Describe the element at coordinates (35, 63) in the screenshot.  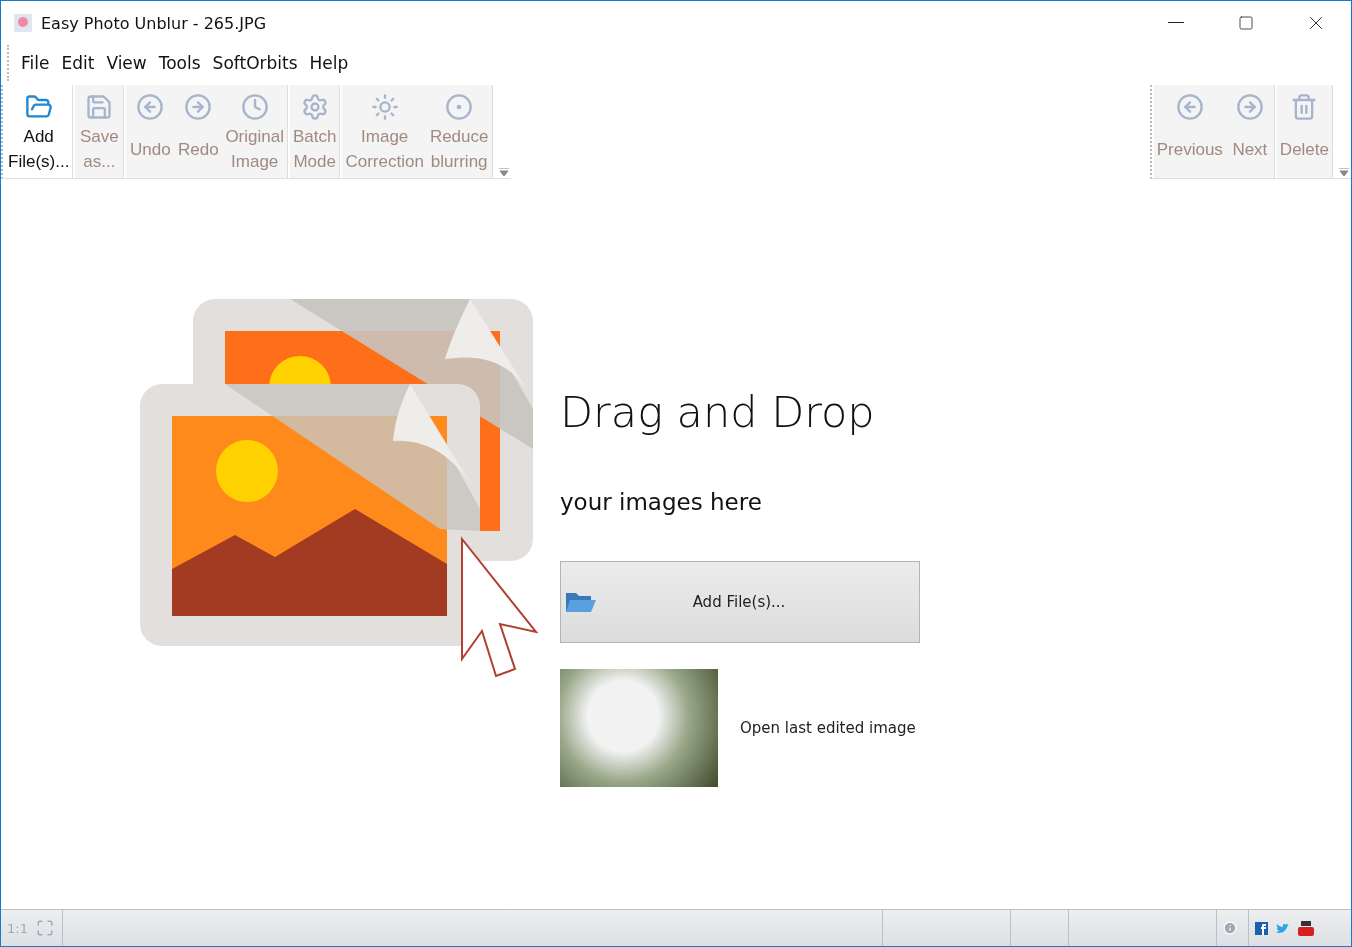
I see `menu-item: File` at that location.